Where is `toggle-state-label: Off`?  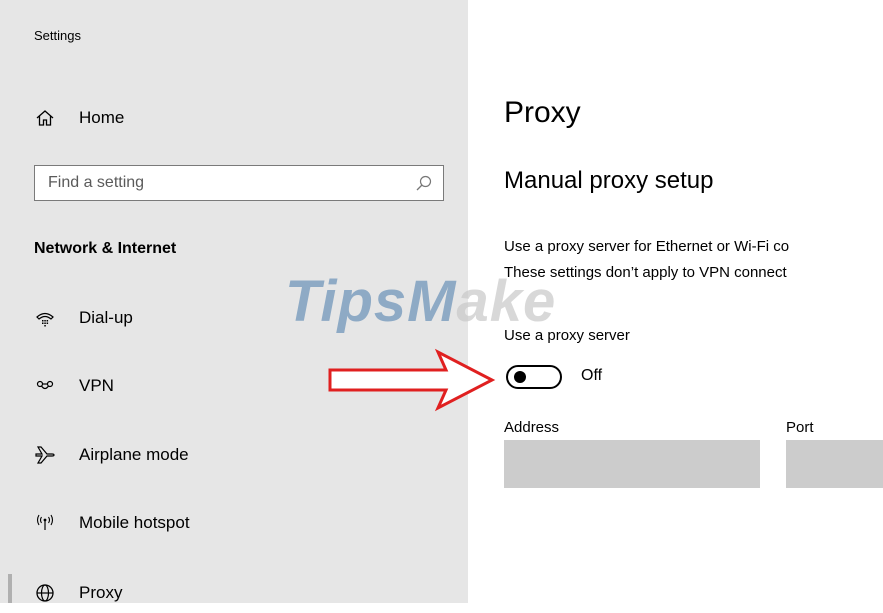 toggle-state-label: Off is located at coordinates (592, 375).